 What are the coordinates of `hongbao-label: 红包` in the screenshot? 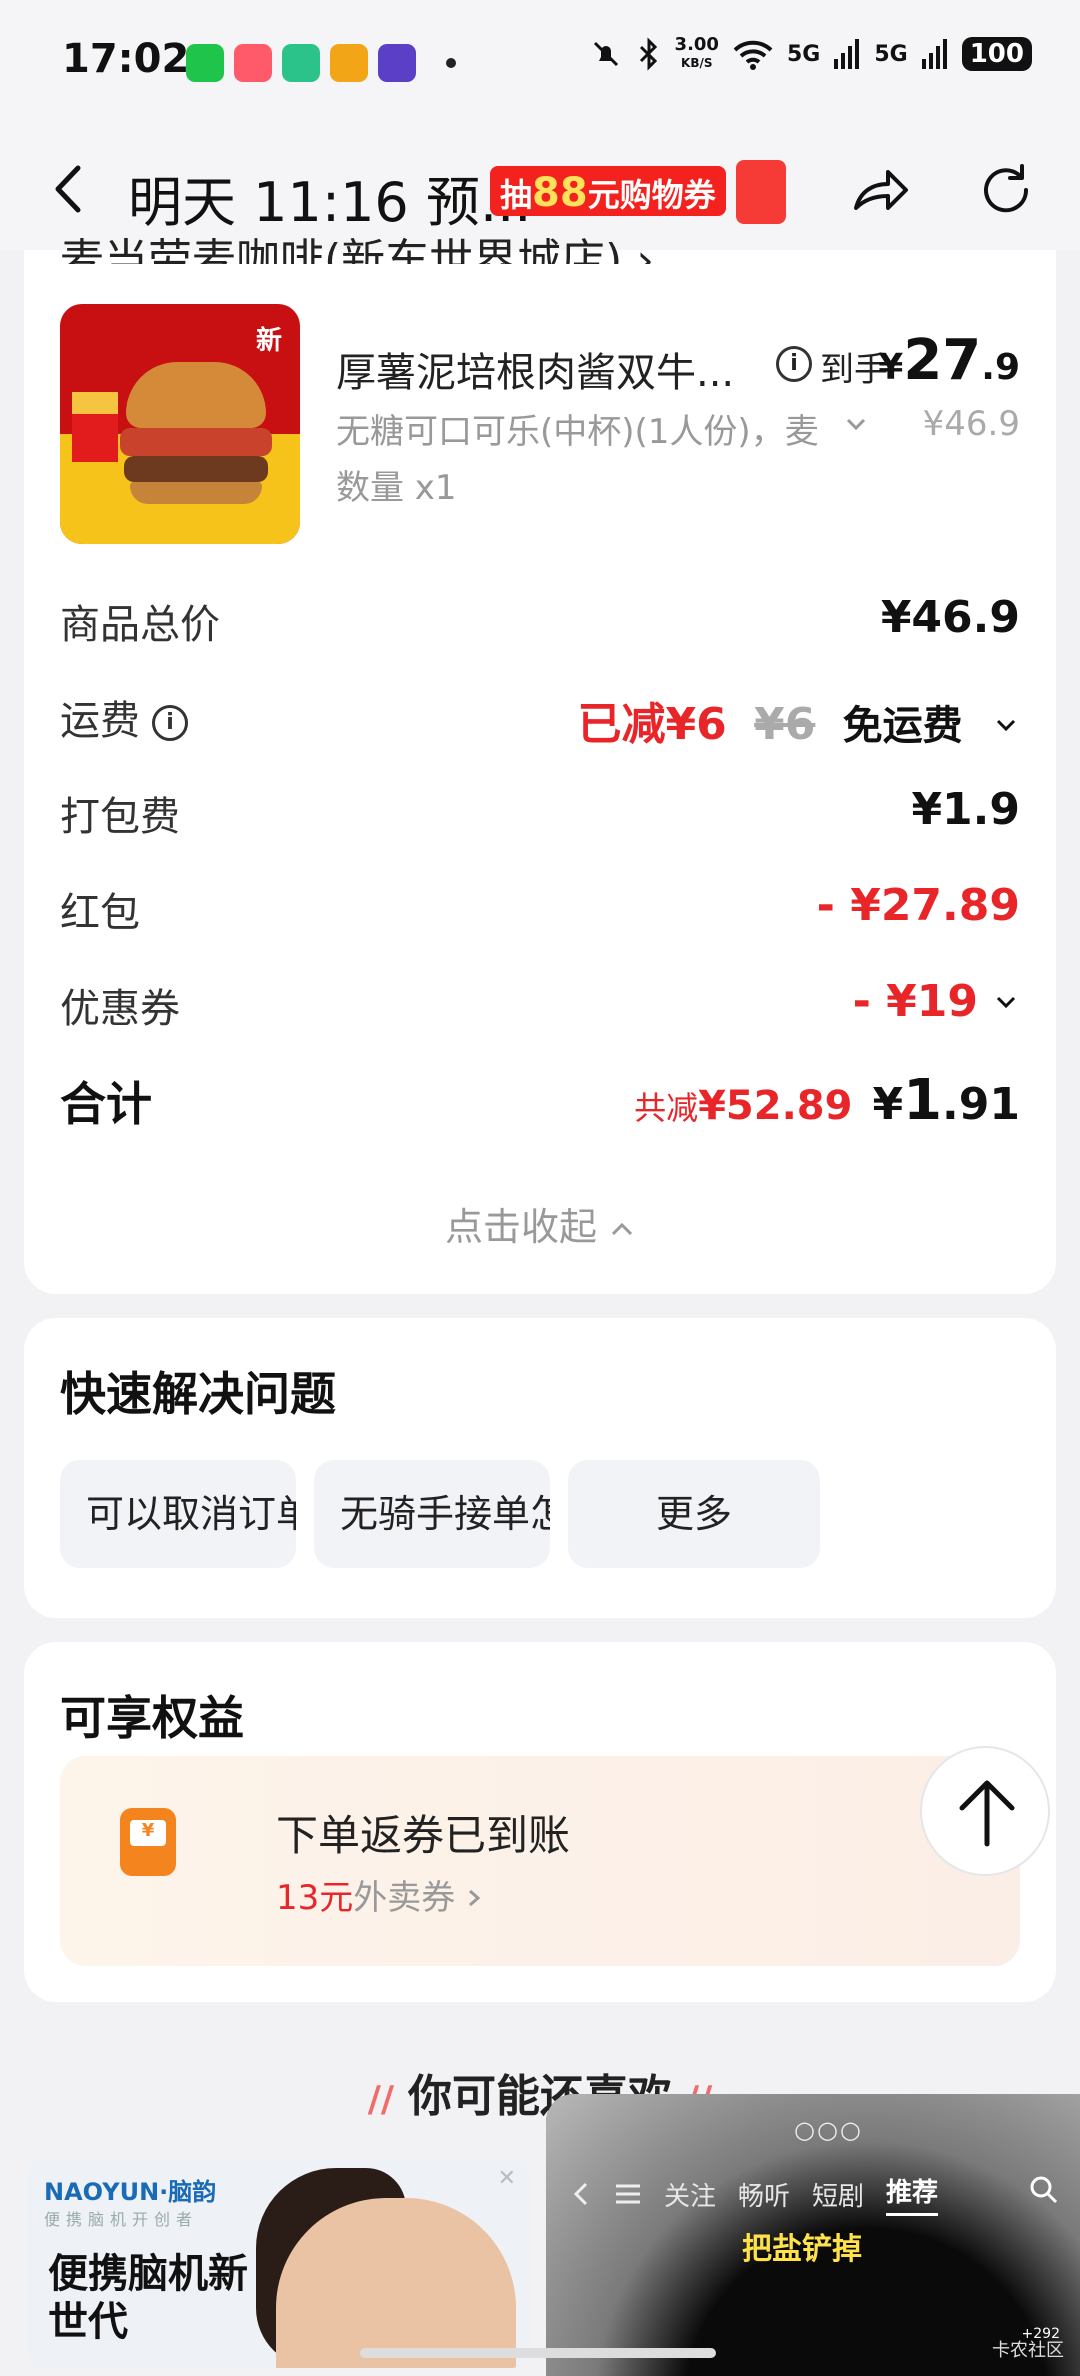 It's located at (100, 913).